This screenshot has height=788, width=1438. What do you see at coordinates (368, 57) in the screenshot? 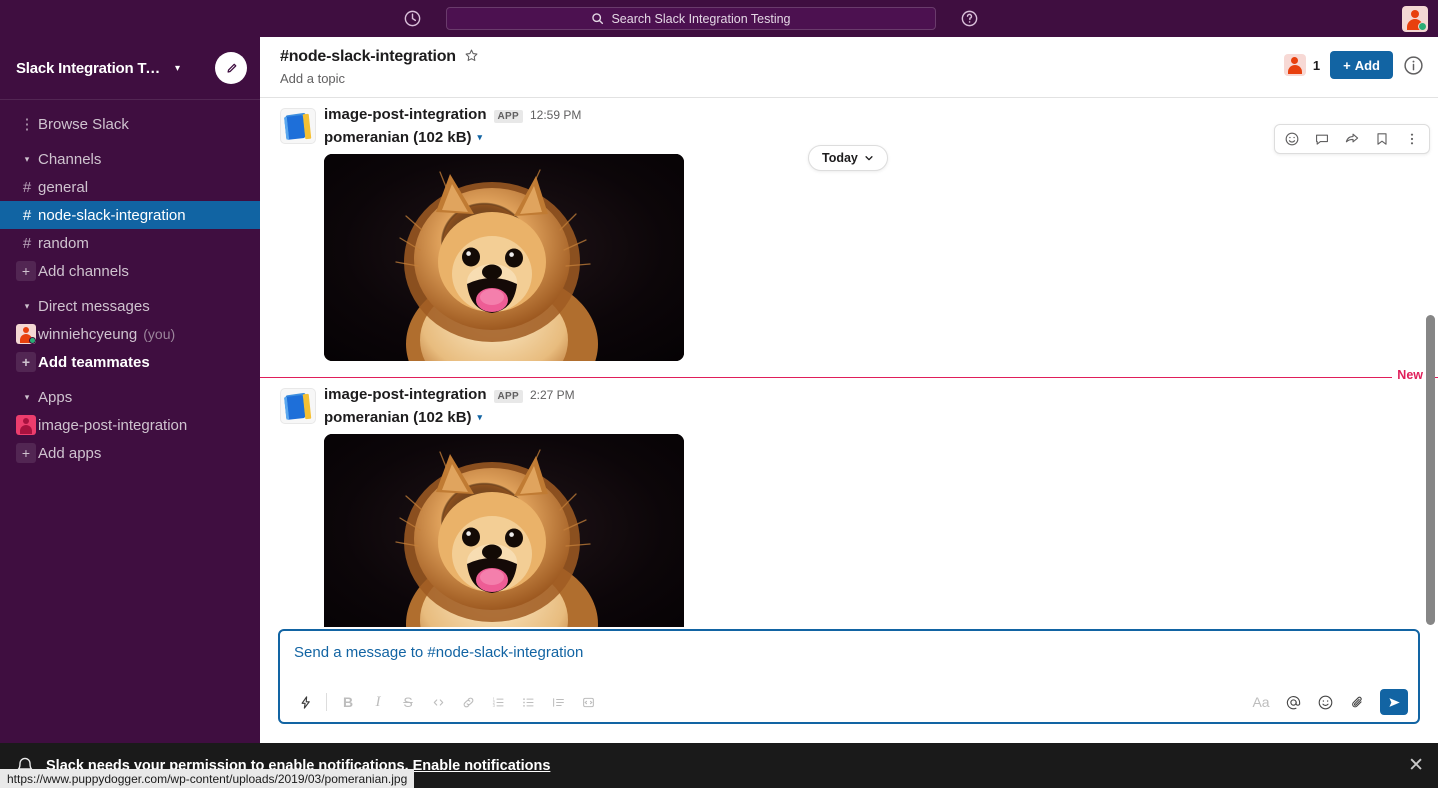
I see `page-title: #node-slack-integration` at bounding box center [368, 57].